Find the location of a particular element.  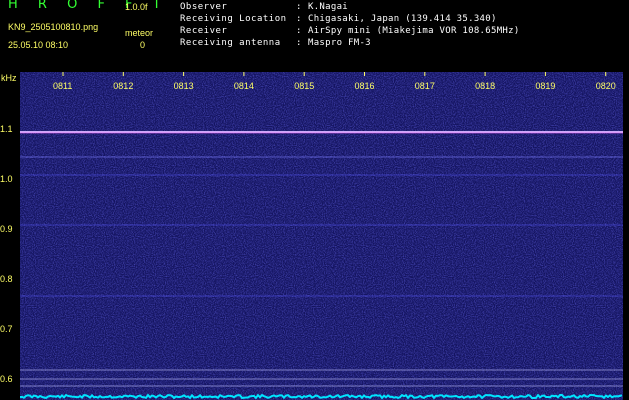

time-tick-label: 0818 is located at coordinates (485, 86).